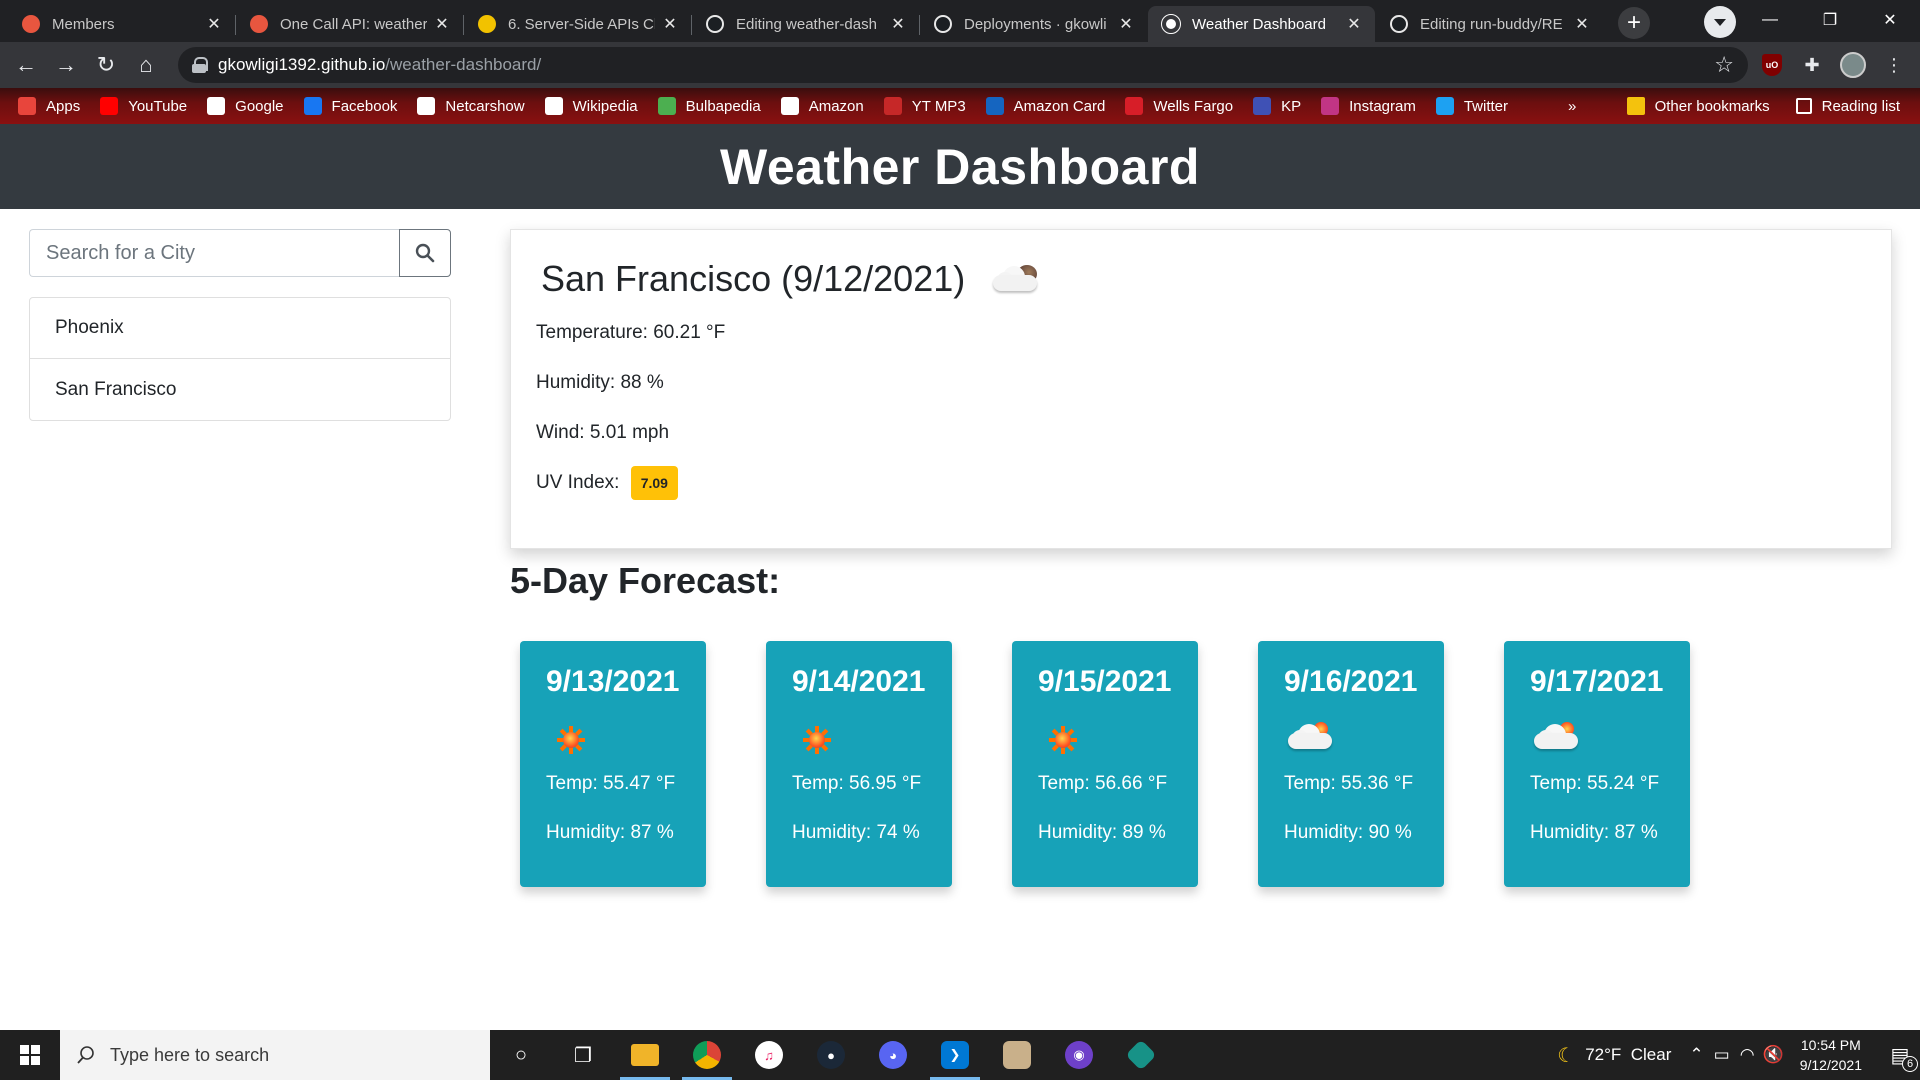 The image size is (1920, 1080). What do you see at coordinates (1610, 739) in the screenshot?
I see `cloud-sun-icon` at bounding box center [1610, 739].